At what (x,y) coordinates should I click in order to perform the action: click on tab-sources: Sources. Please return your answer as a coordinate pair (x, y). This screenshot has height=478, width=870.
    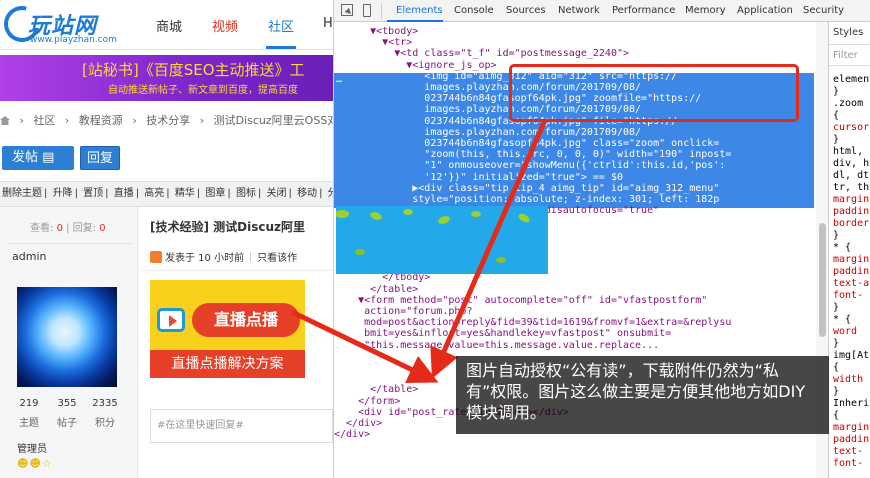
    Looking at the image, I should click on (526, 10).